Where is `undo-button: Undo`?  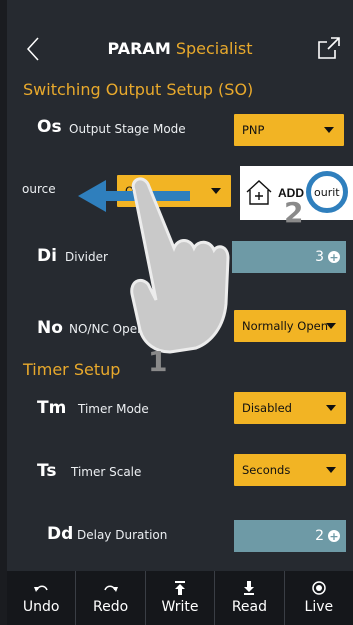 undo-button: Undo is located at coordinates (42, 598).